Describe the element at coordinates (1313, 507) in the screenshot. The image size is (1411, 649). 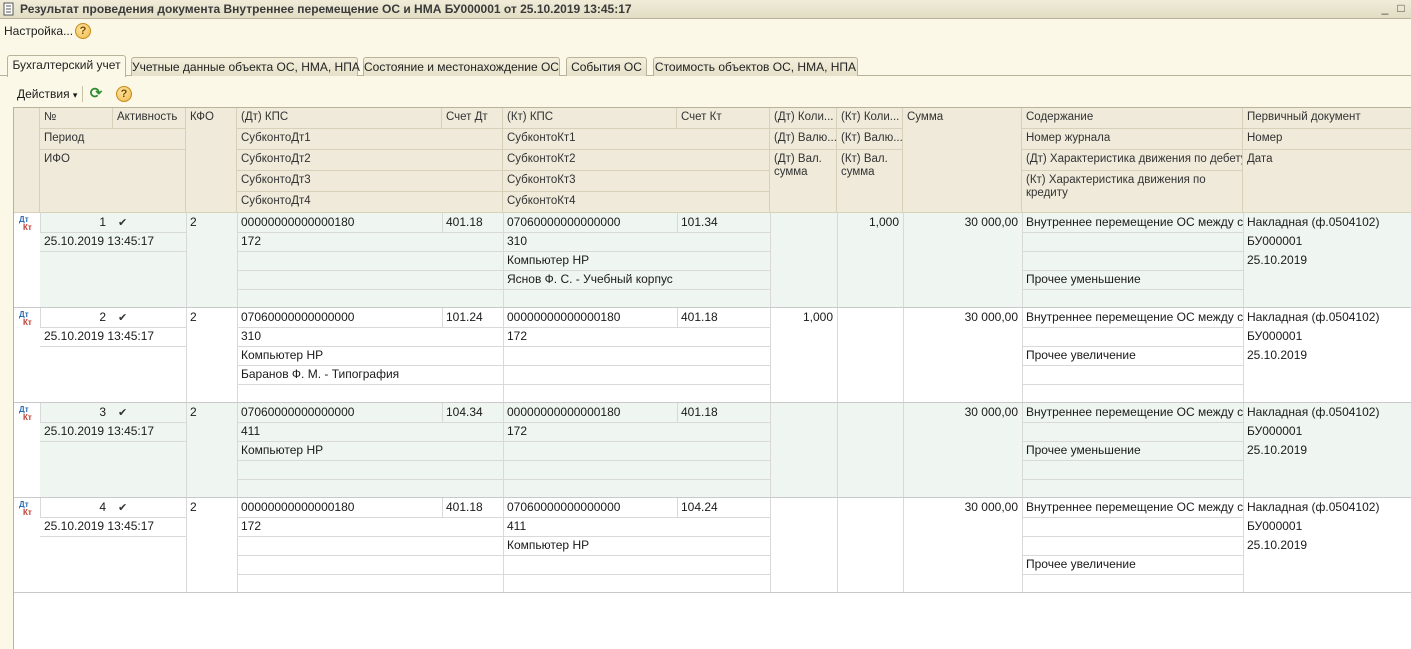
I see `row-primary-doc: Накладная (ф.0504102)` at that location.